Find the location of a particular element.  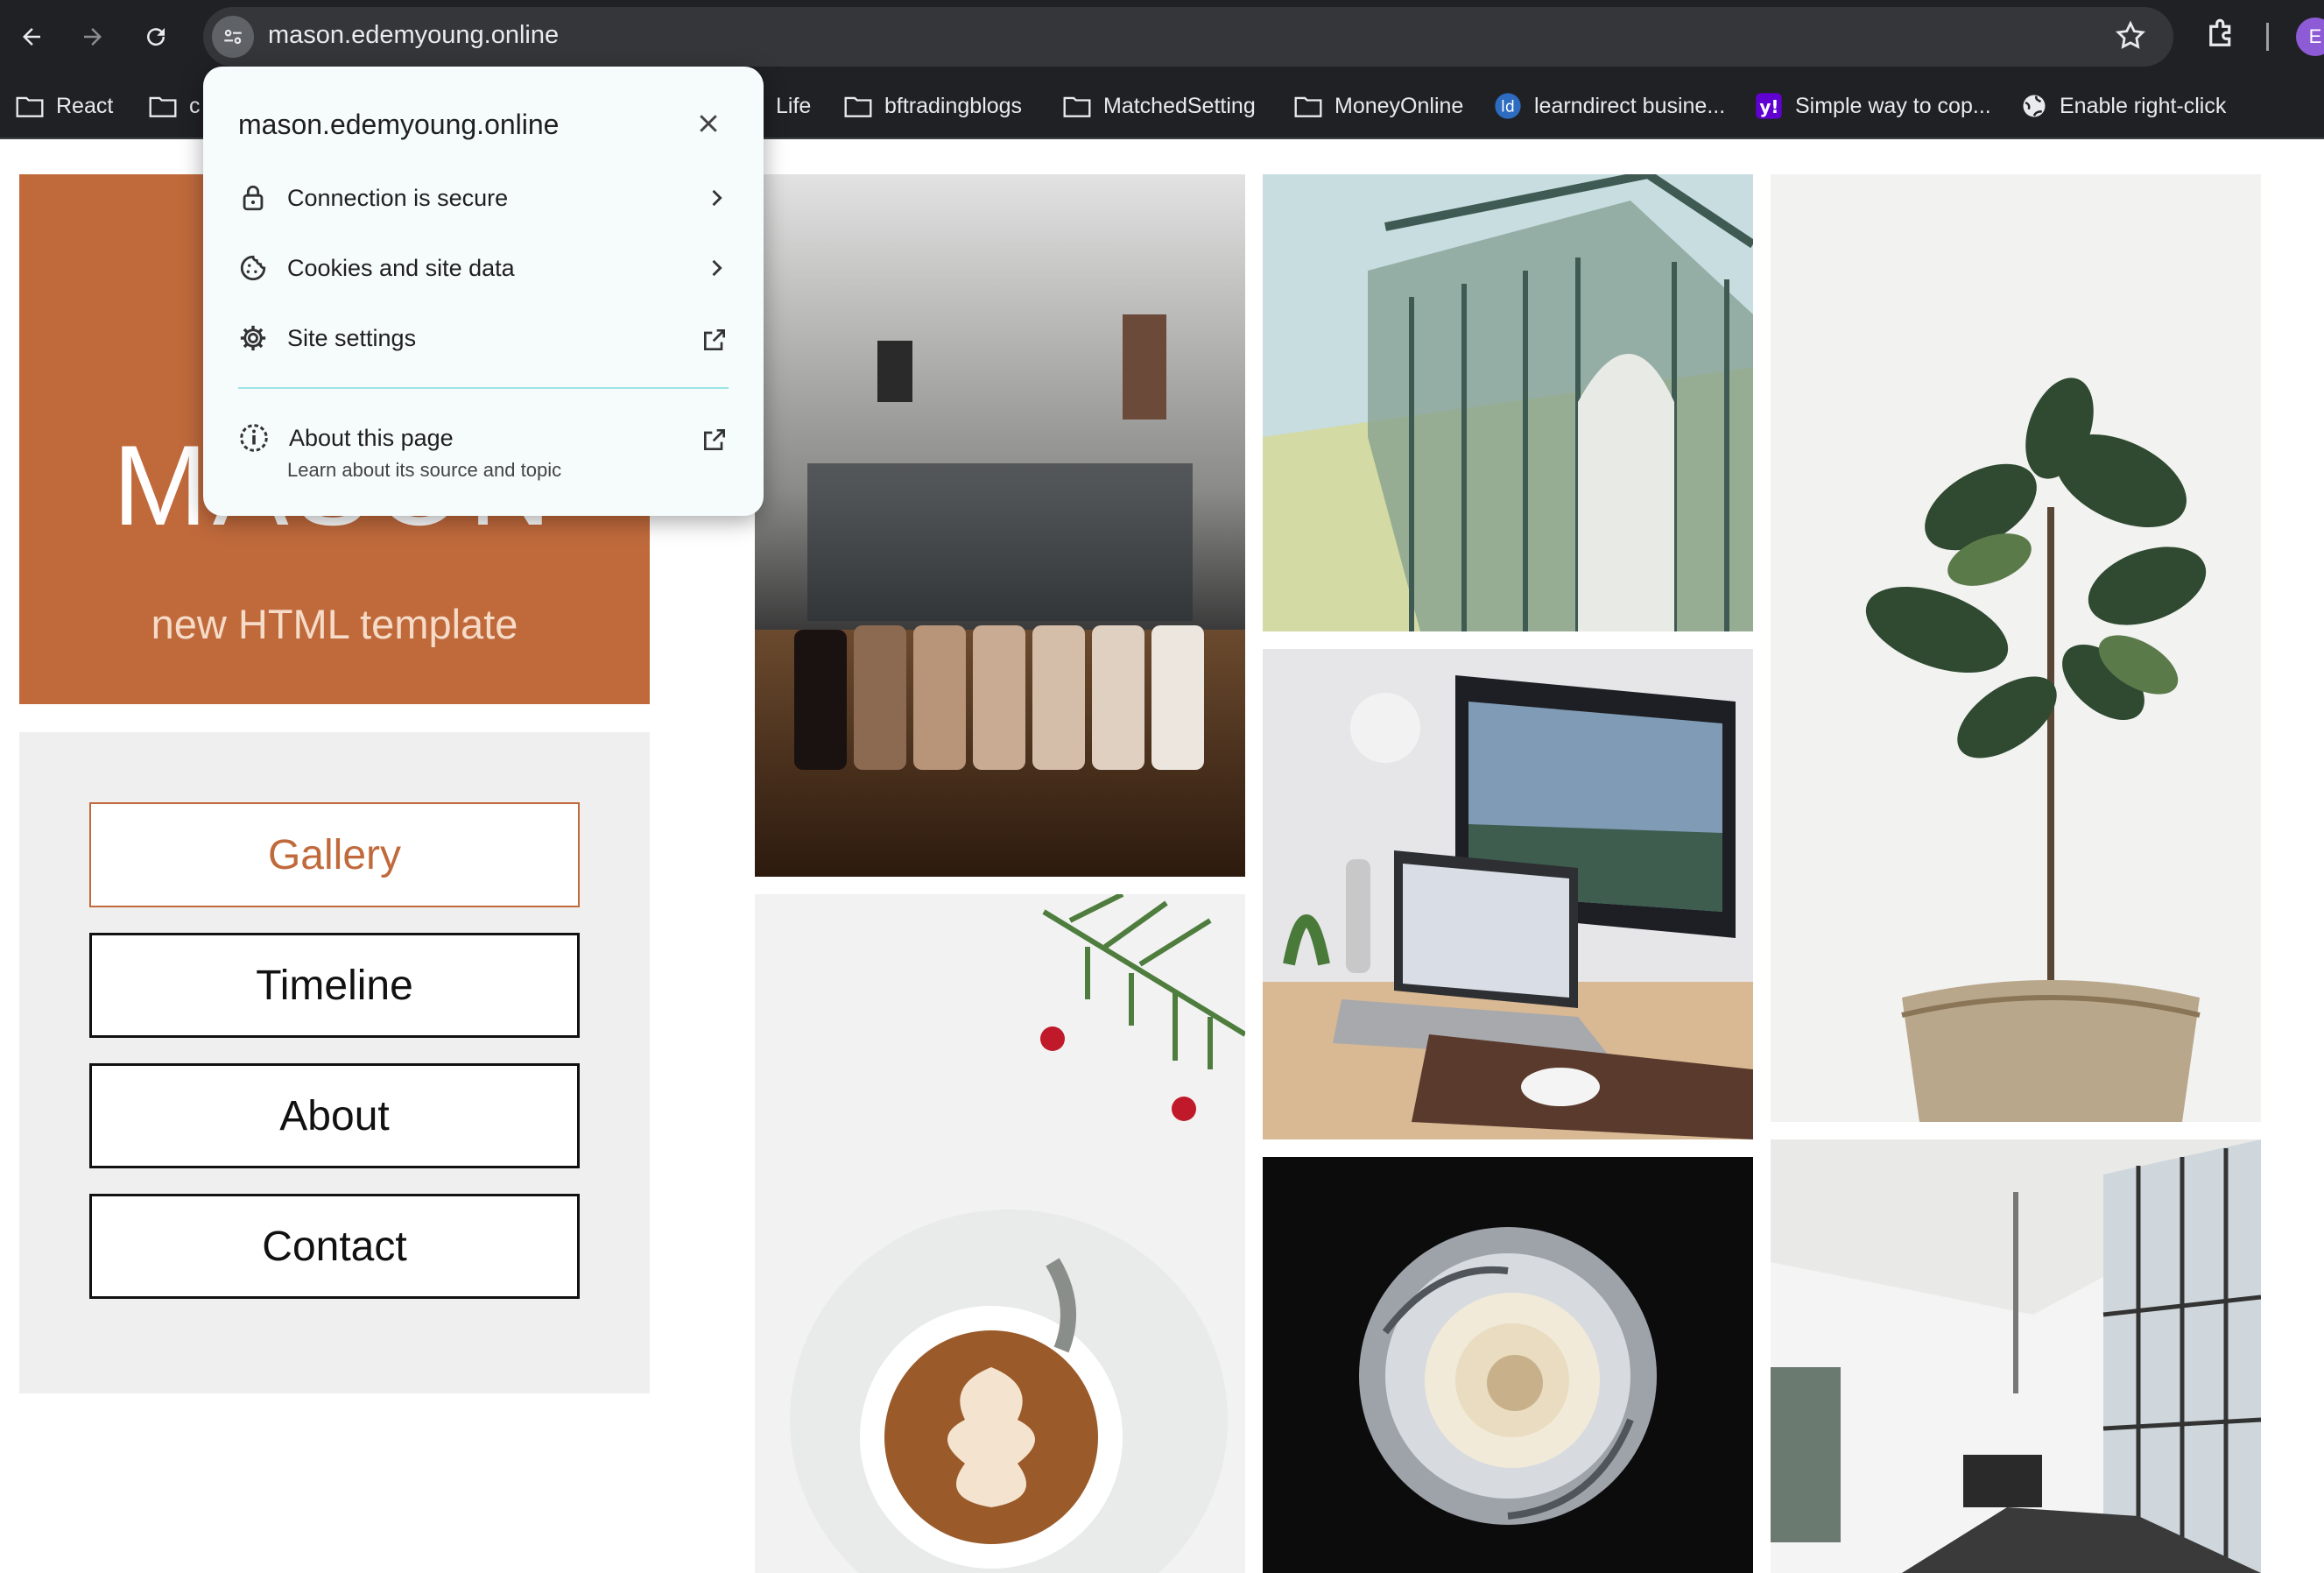

svg-text: y! is located at coordinates (1768, 106).